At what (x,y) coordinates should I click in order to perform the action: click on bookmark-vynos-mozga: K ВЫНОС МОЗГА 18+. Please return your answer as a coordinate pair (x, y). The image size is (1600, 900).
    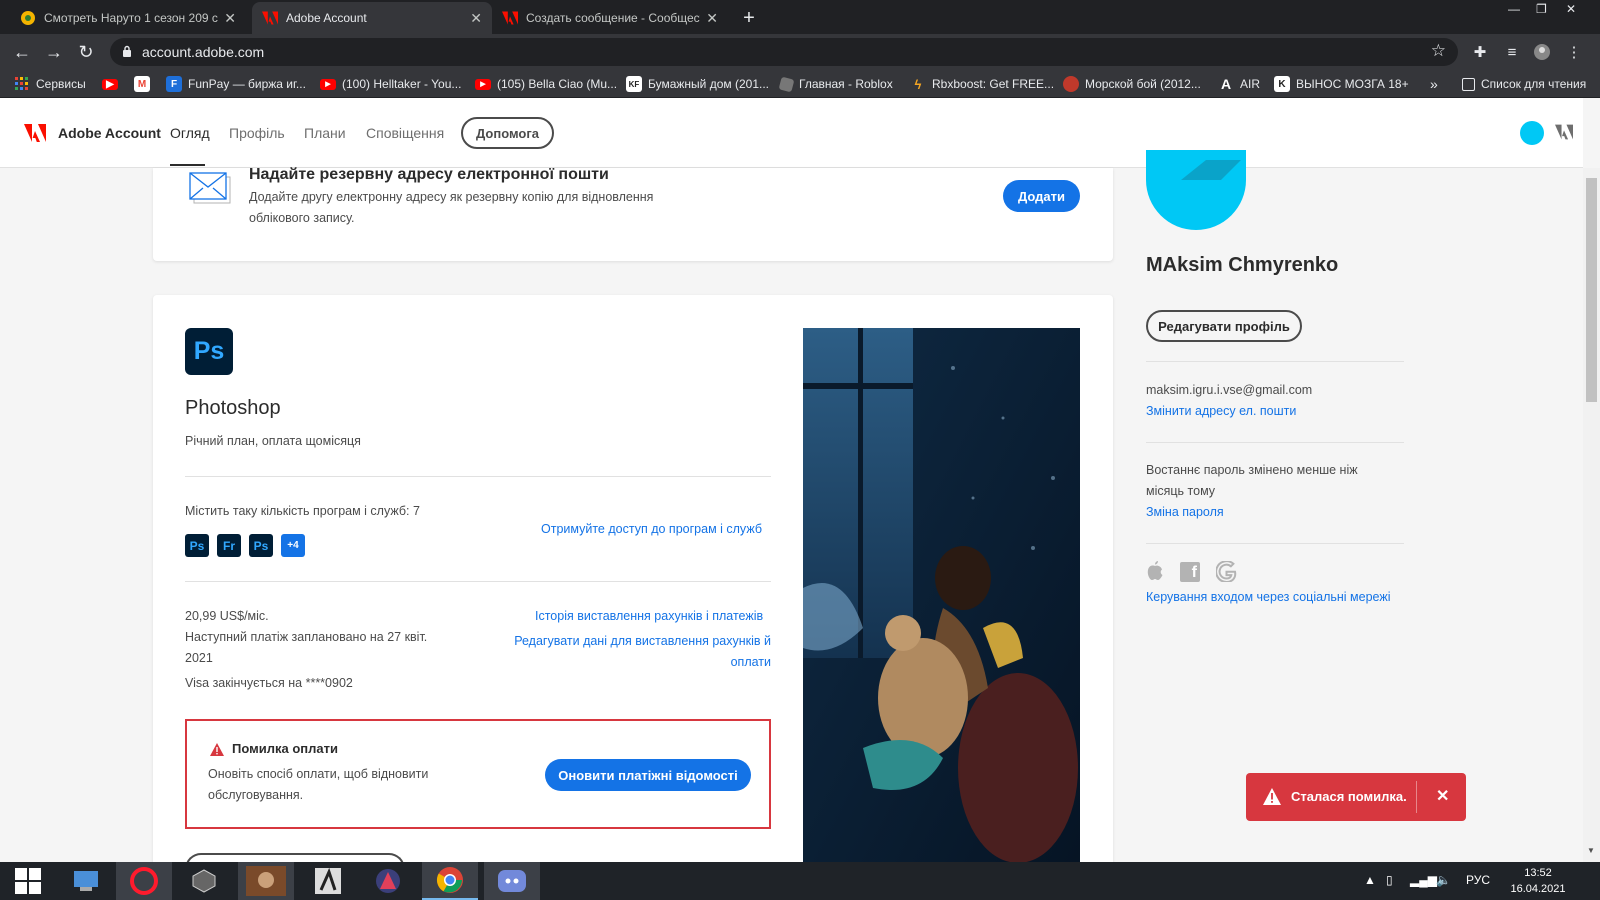
    Looking at the image, I should click on (1341, 84).